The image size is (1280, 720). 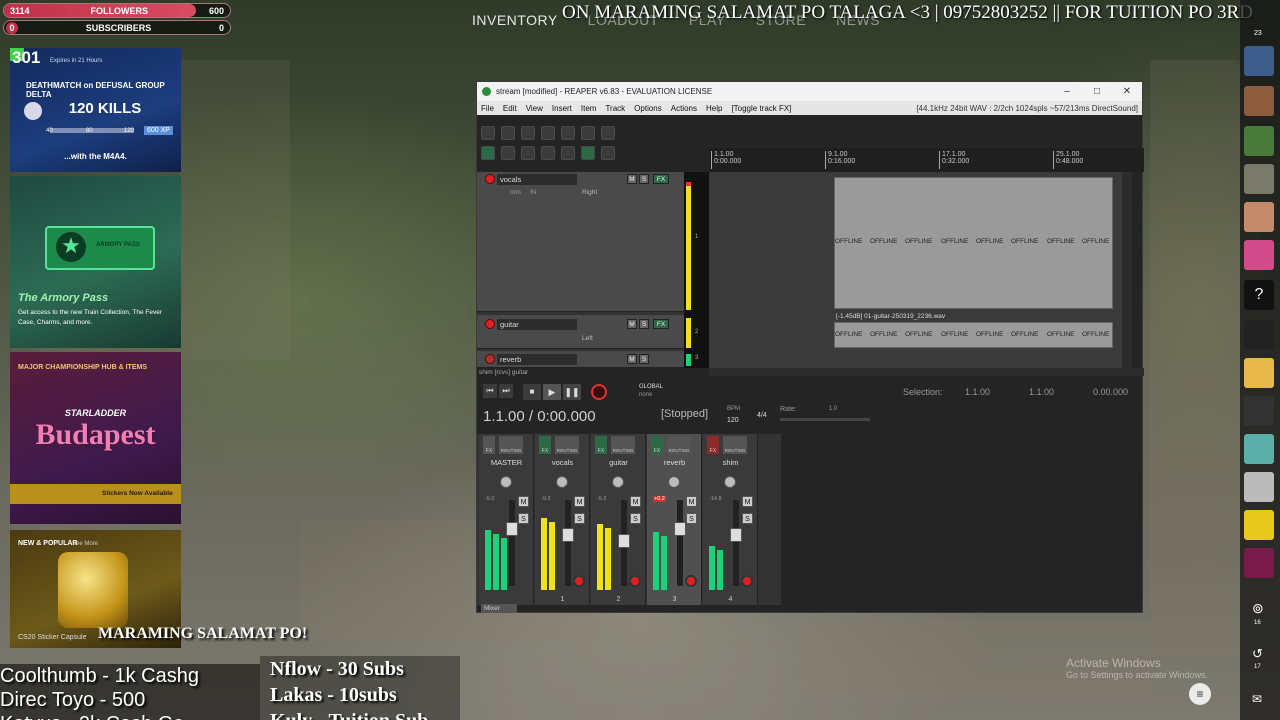 I want to click on help-icon: ?, so click(x=1259, y=295).